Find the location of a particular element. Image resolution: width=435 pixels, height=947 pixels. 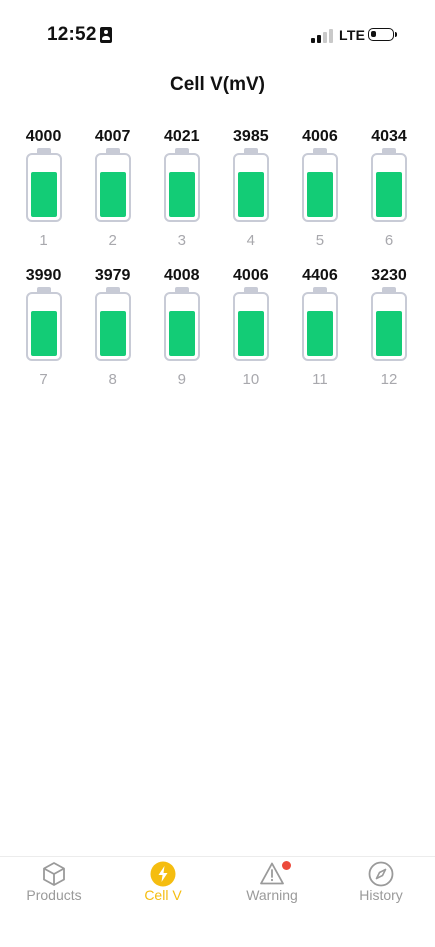

cell-item: 3990 7 is located at coordinates (43, 324).